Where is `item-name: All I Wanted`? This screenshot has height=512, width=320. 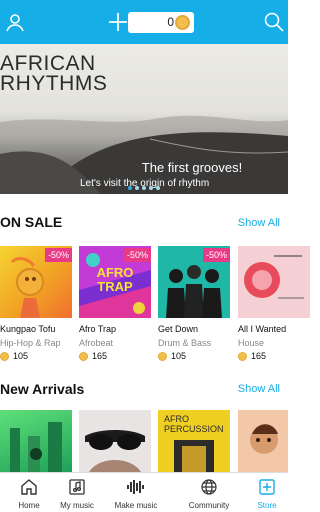
item-name: All I Wanted is located at coordinates (262, 329).